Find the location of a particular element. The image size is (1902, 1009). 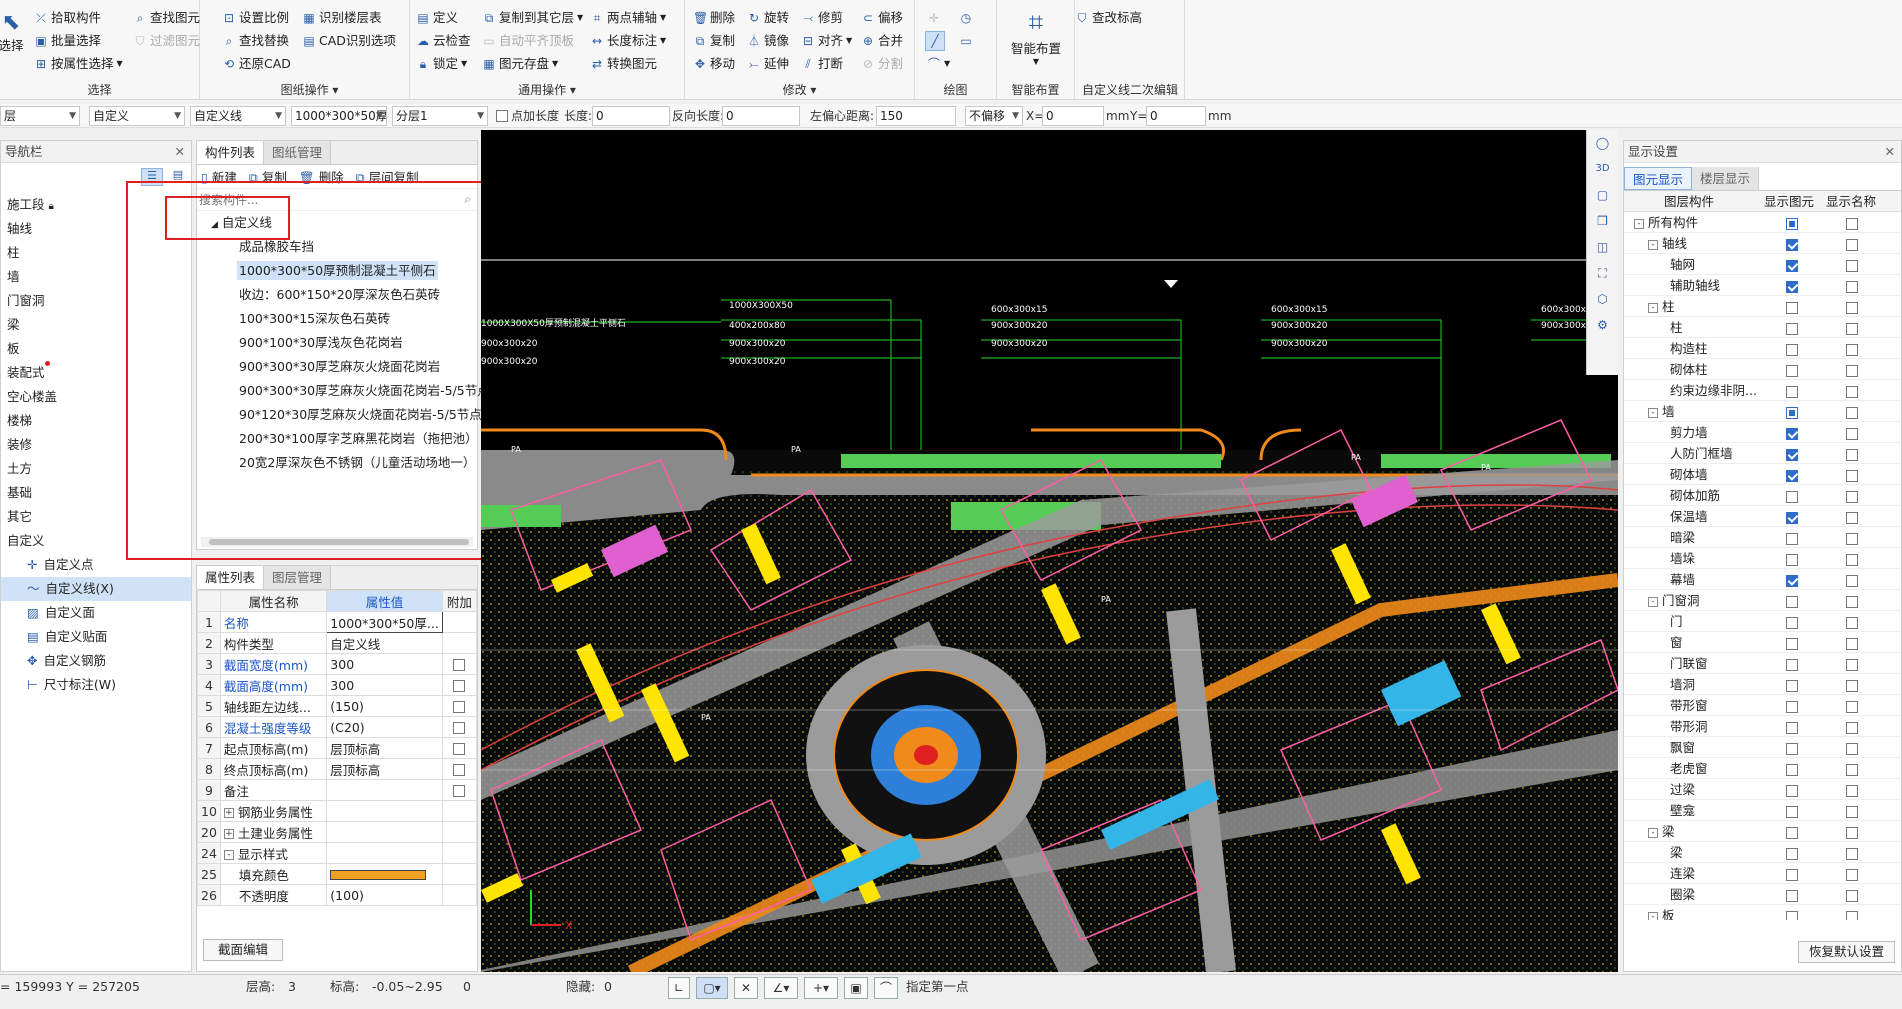

nav-item: 空心楼盖 is located at coordinates (96, 397).